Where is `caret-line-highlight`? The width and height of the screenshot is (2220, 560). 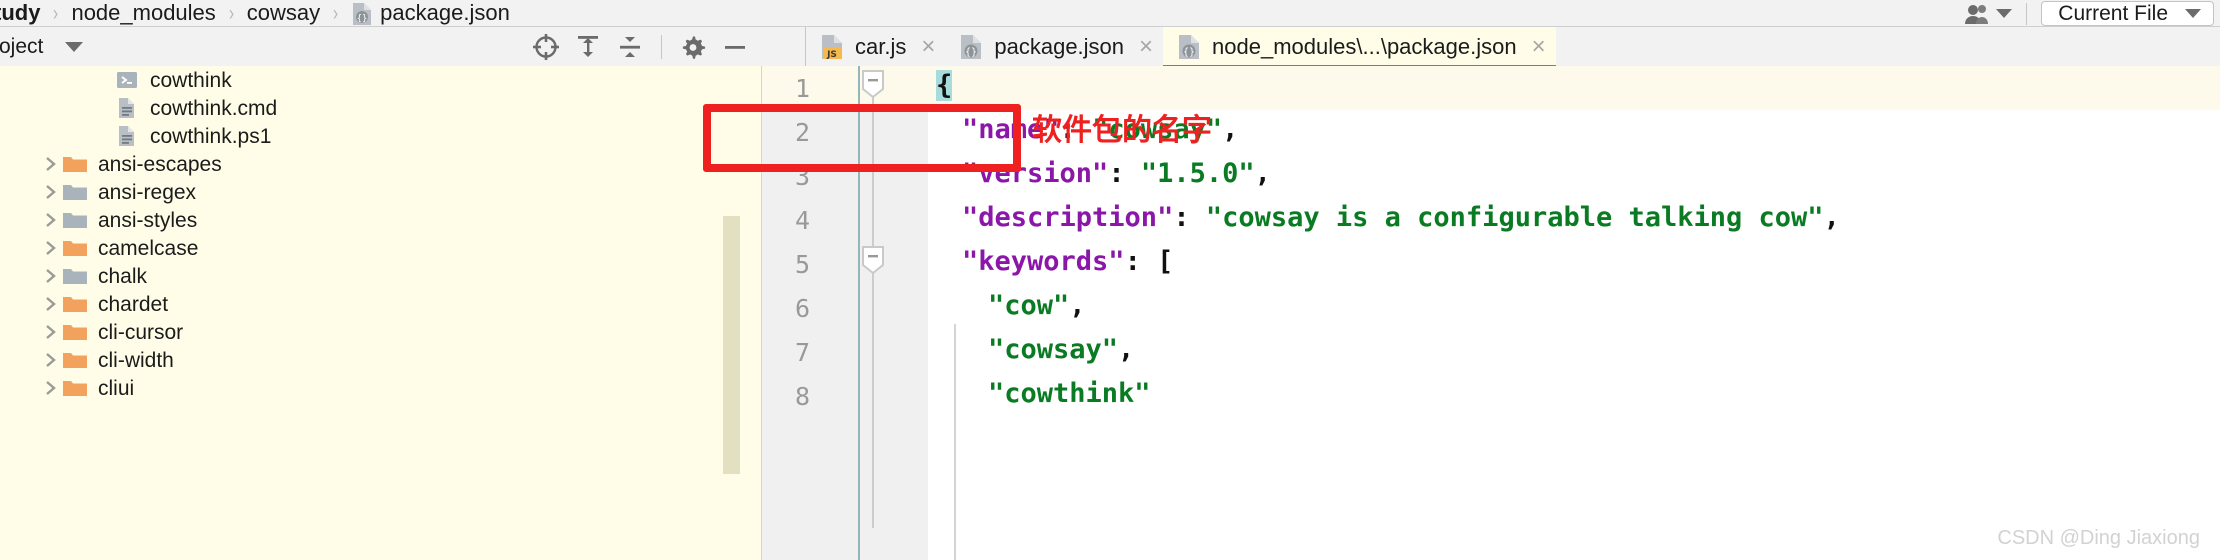
caret-line-highlight is located at coordinates (1574, 88).